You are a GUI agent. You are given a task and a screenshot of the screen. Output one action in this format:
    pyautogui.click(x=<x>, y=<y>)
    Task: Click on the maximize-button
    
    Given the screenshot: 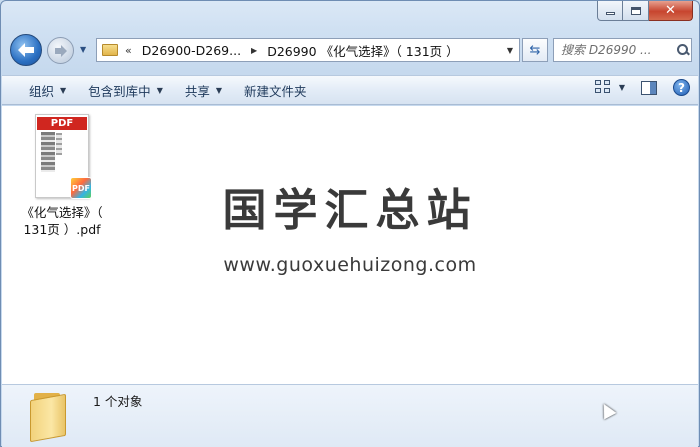 What is the action you would take?
    pyautogui.click(x=636, y=11)
    